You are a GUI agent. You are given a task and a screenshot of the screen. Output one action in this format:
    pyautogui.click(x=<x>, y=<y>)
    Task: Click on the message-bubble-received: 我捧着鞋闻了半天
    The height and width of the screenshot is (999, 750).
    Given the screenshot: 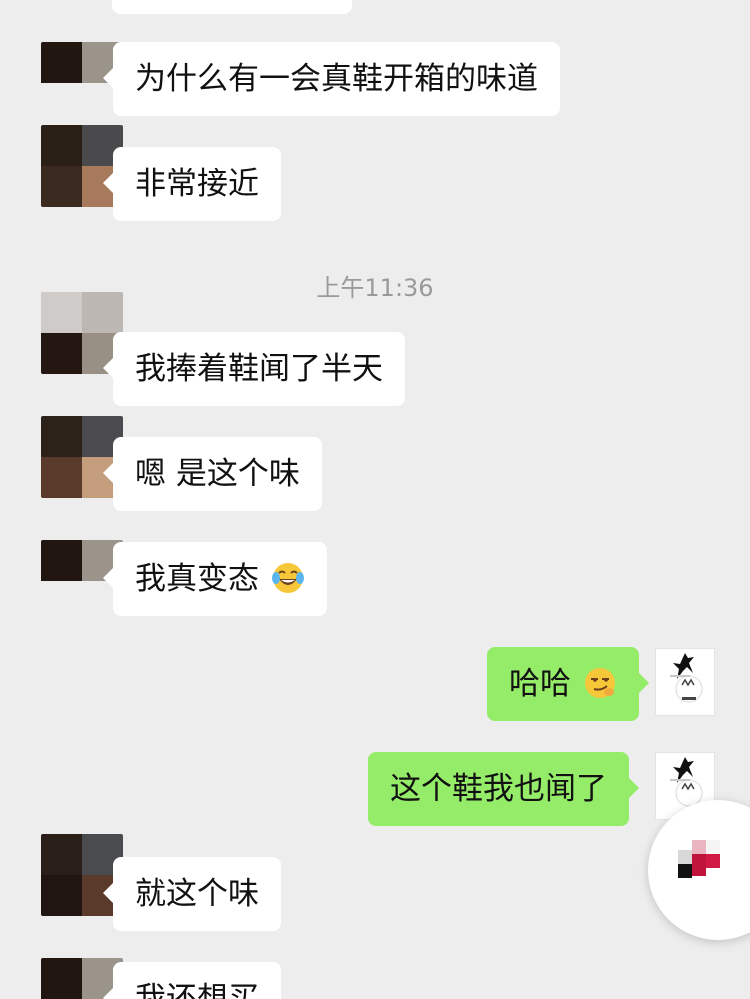 What is the action you would take?
    pyautogui.click(x=254, y=369)
    